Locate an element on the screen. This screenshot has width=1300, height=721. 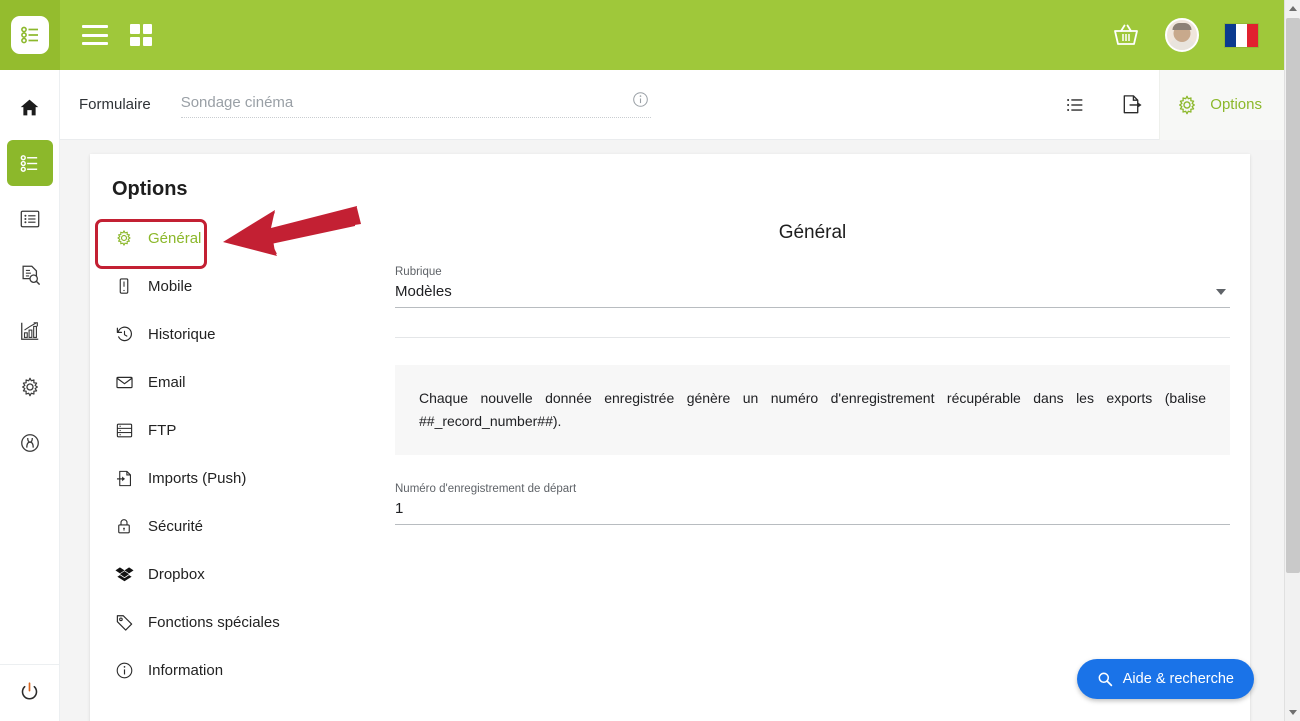
options-menu-item-ftp: FTP is located at coordinates (245, 430).